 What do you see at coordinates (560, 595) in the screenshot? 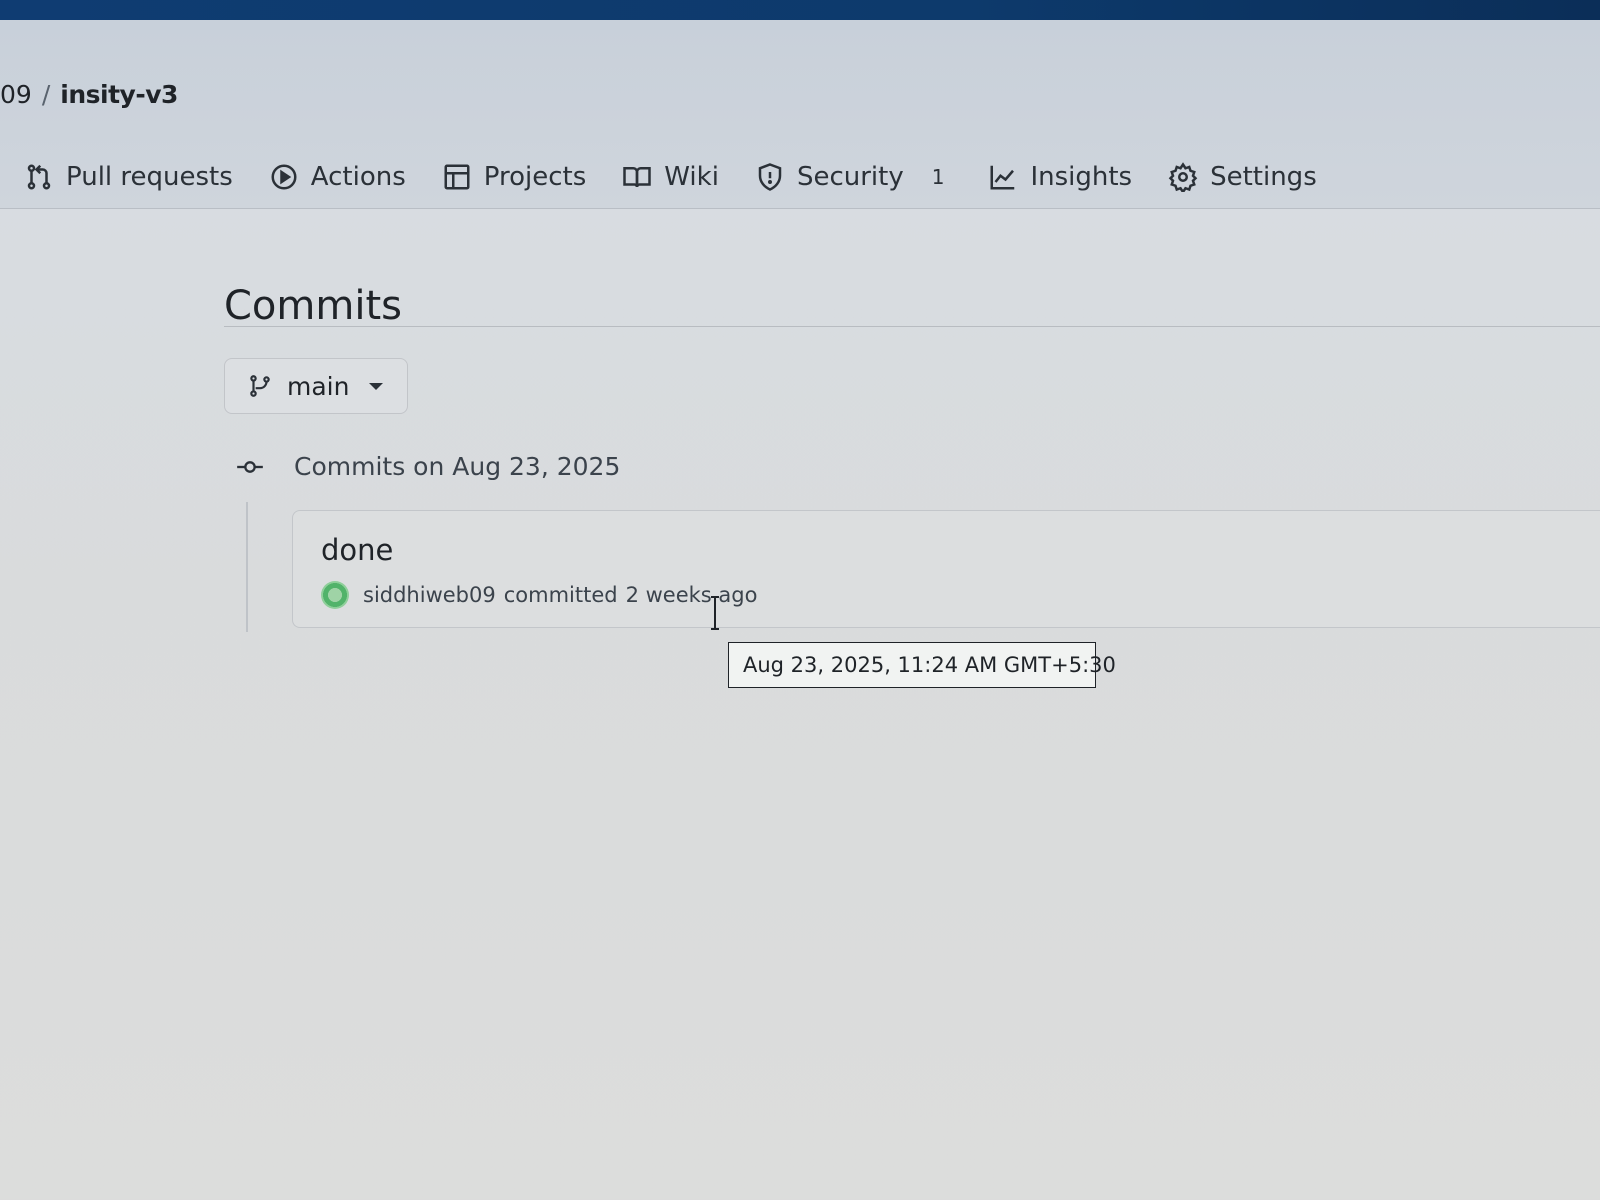
I see `commit-action-text: committed` at bounding box center [560, 595].